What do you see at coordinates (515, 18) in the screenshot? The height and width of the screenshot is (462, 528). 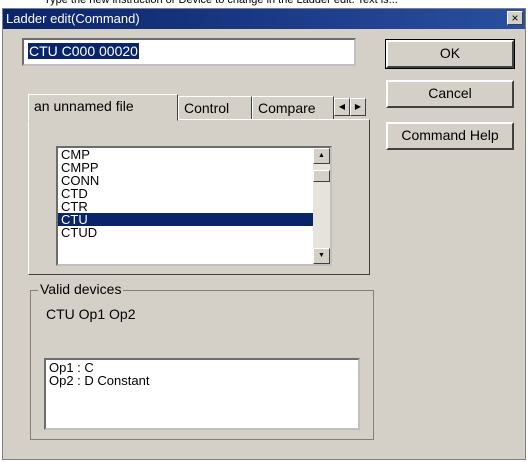 I see `close-button: ×` at bounding box center [515, 18].